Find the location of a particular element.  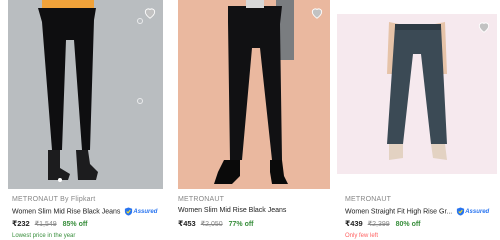

price-row: ₹439 ₹2,399 80% off is located at coordinates (383, 223).